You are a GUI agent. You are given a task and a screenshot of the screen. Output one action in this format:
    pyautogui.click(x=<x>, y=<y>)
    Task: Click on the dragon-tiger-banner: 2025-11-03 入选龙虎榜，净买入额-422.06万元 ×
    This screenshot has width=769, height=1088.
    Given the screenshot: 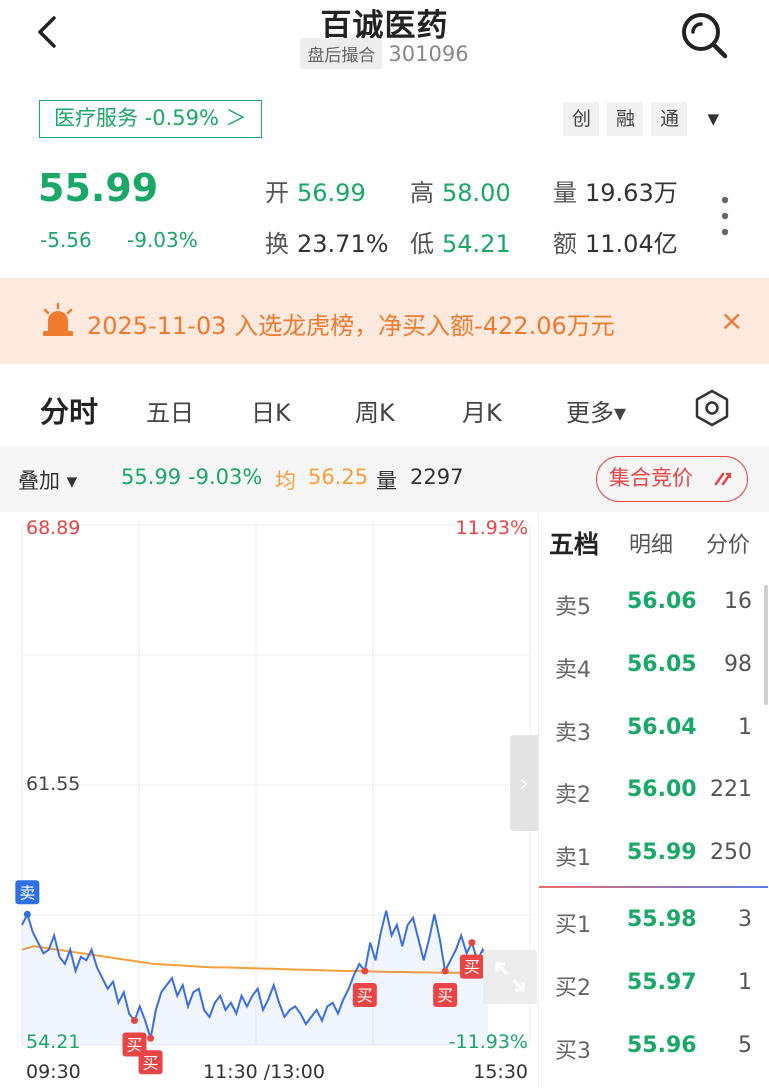 What is the action you would take?
    pyautogui.click(x=384, y=321)
    